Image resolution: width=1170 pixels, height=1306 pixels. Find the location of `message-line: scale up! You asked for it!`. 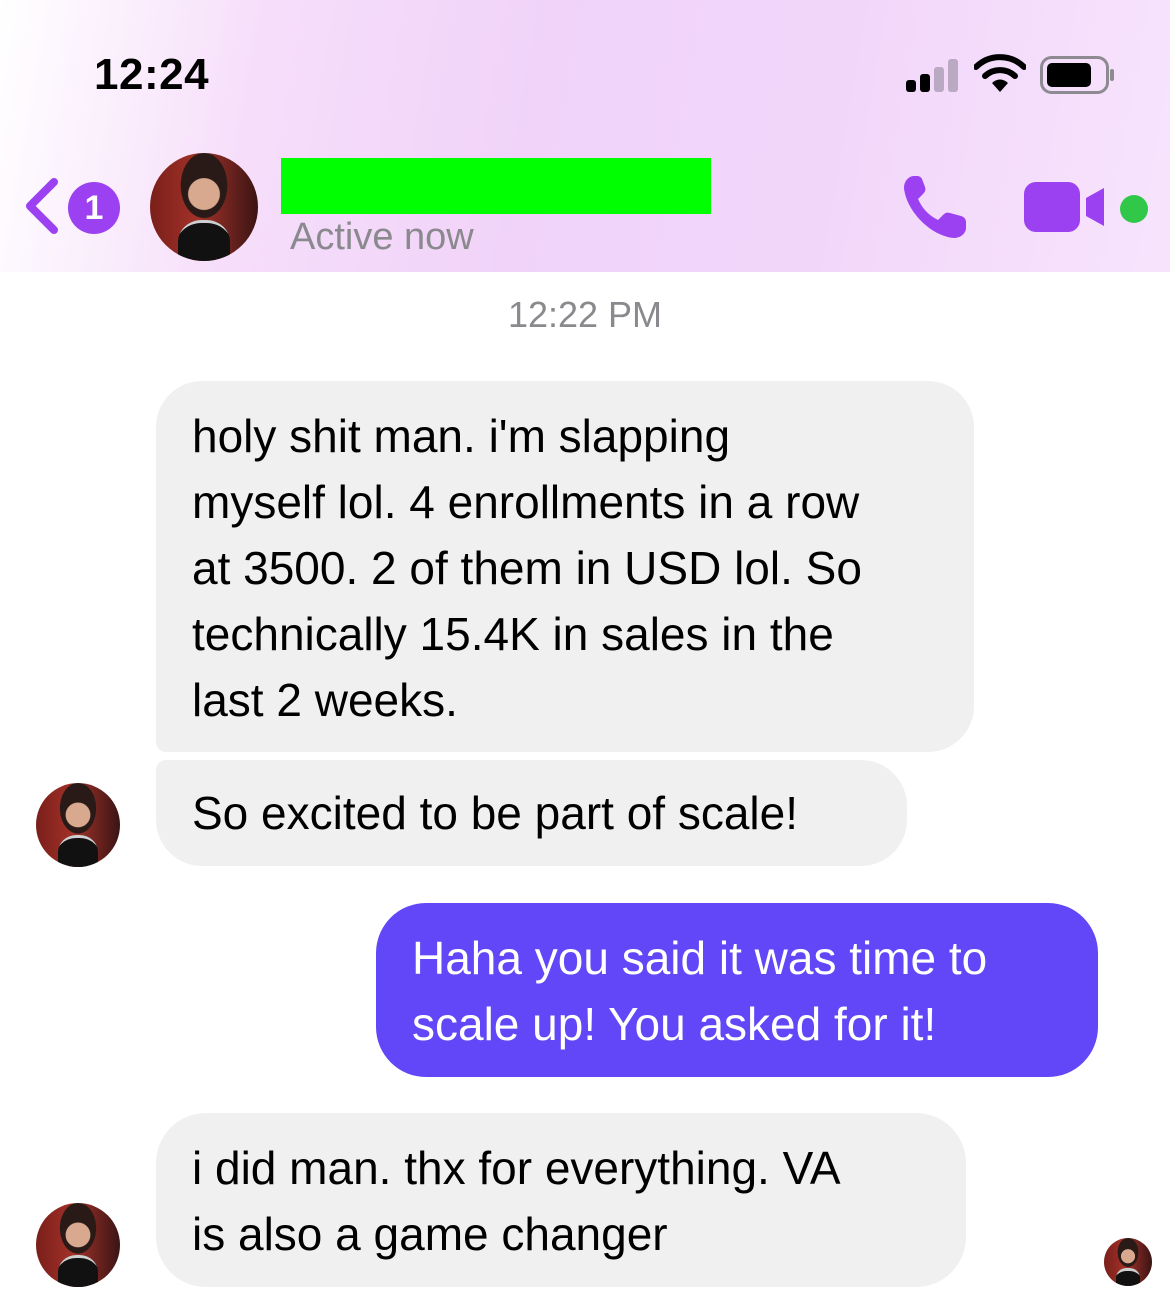

message-line: scale up! You asked for it! is located at coordinates (674, 1024).